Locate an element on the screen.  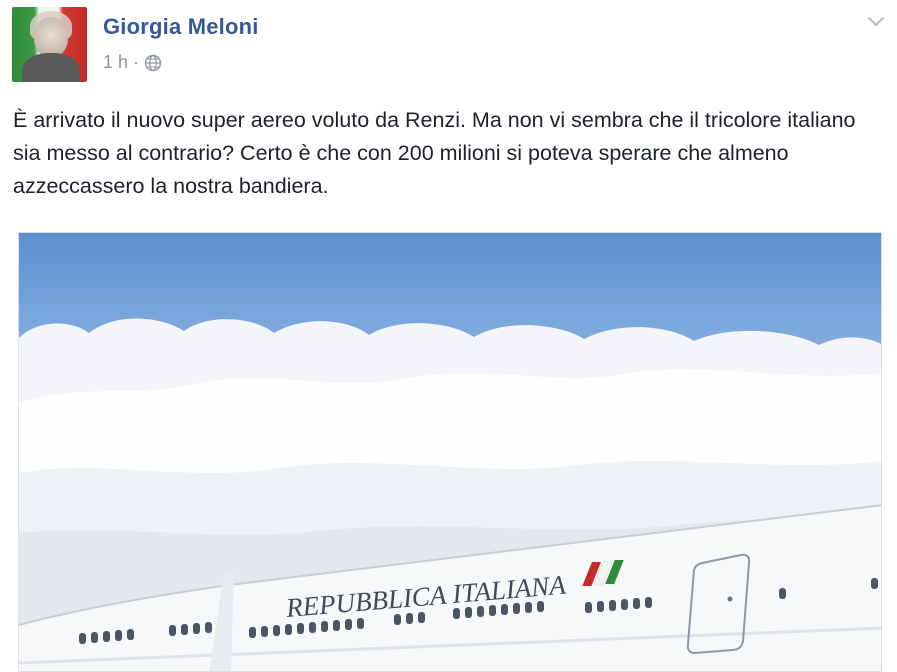
author-avatar is located at coordinates (49, 44).